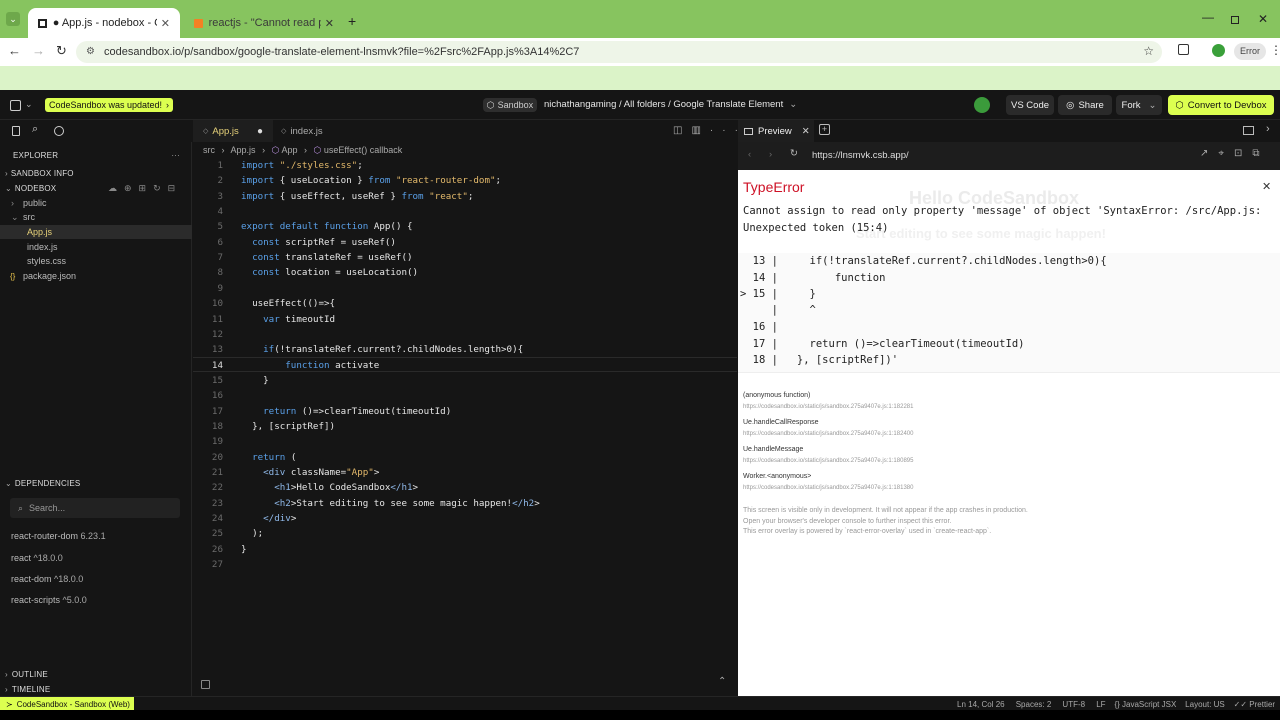 This screenshot has height=720, width=1280. What do you see at coordinates (90, 51) in the screenshot?
I see `site-info-icon: ⚙` at bounding box center [90, 51].